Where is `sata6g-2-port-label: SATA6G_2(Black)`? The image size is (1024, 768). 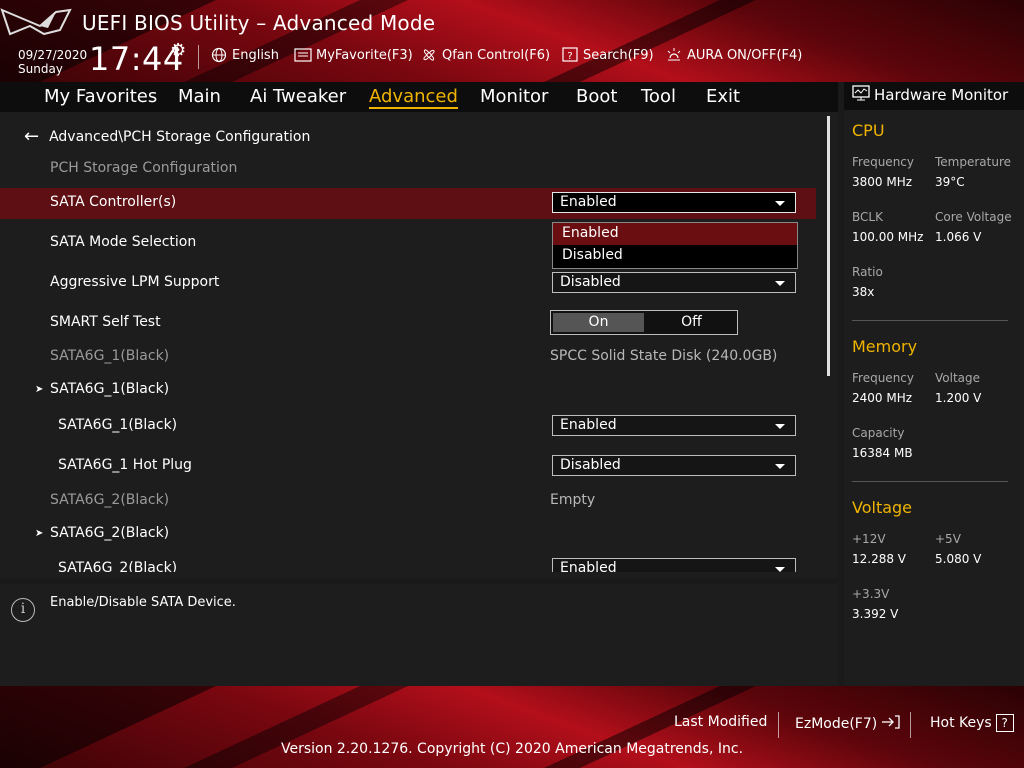
sata6g-2-port-label: SATA6G_2(Black) is located at coordinates (117, 566).